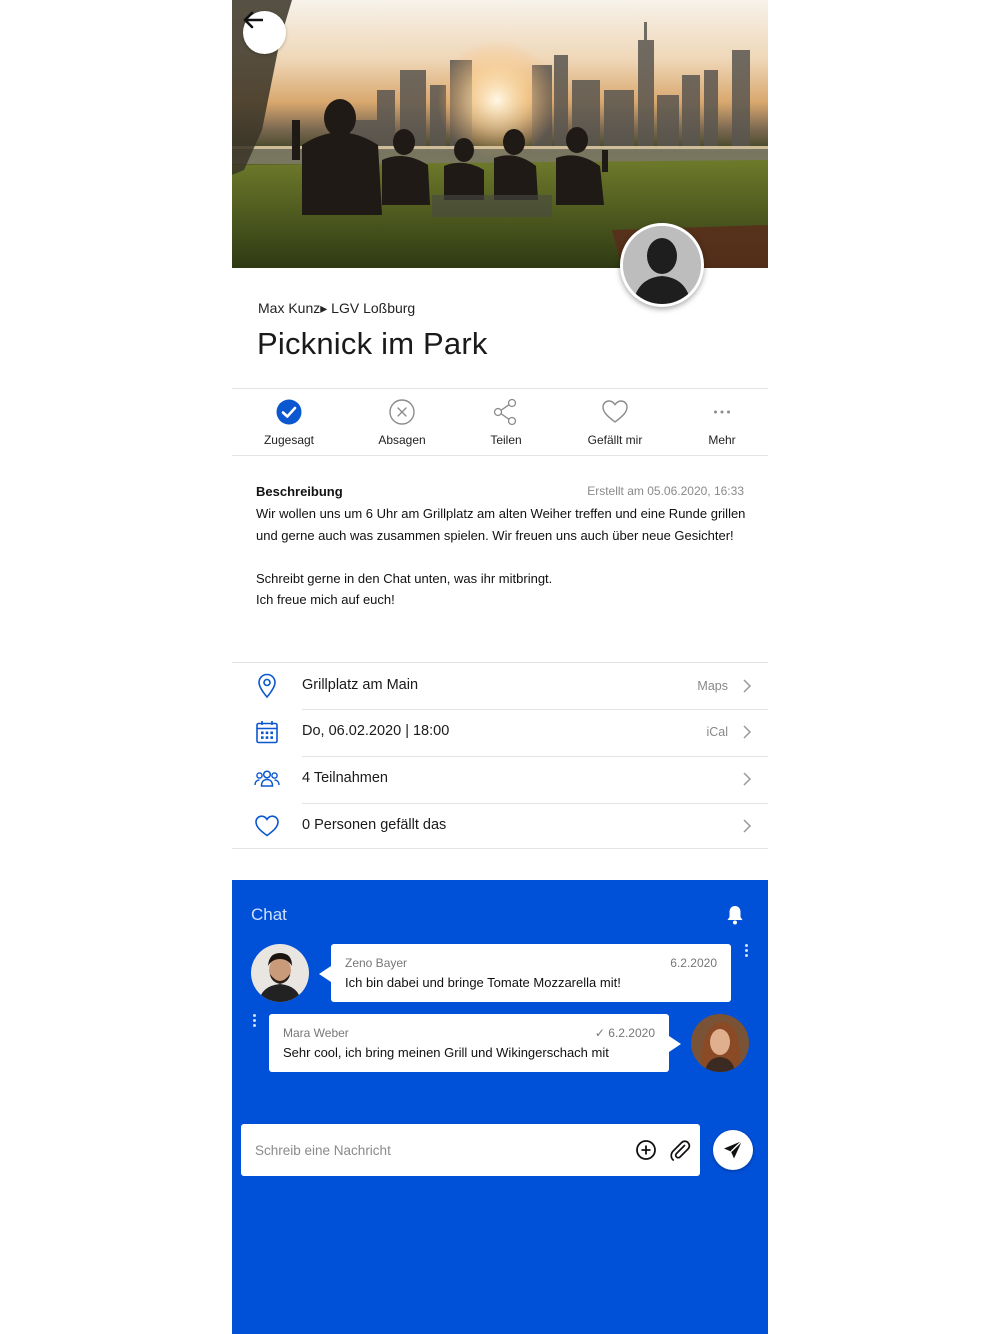  What do you see at coordinates (720, 1043) in the screenshot?
I see `avatar-mara` at bounding box center [720, 1043].